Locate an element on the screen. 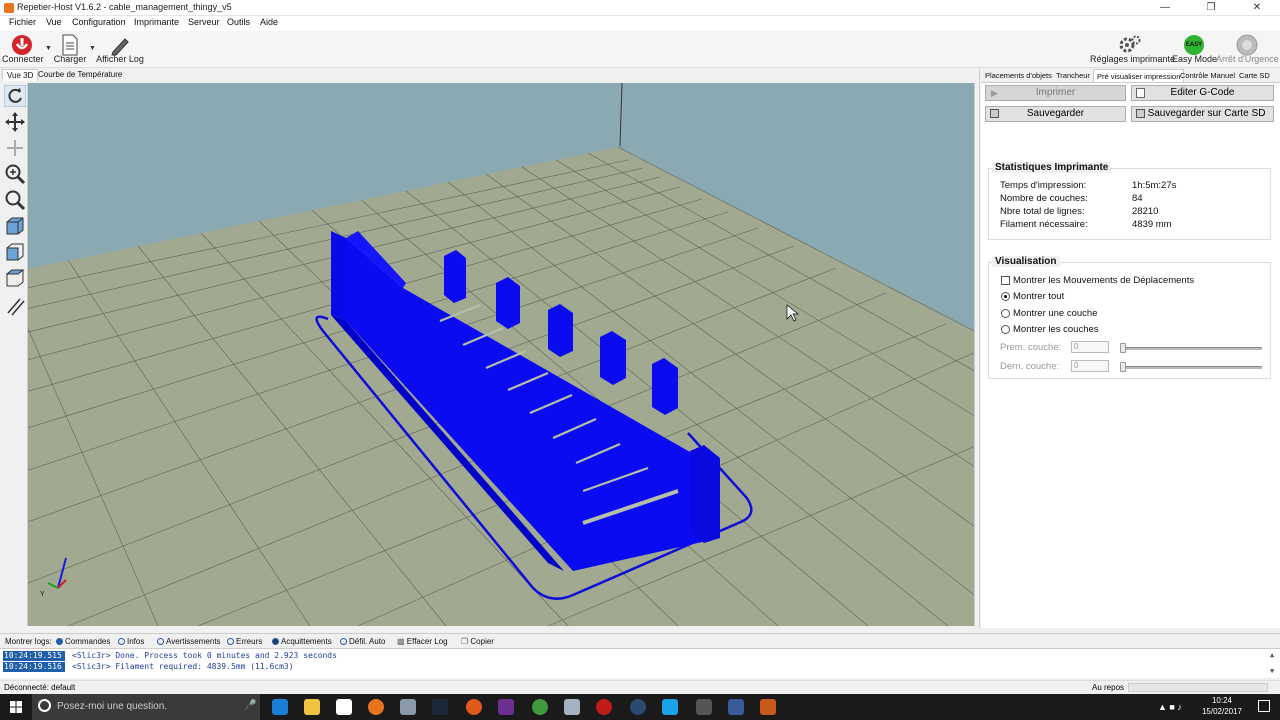  iso-view-icon is located at coordinates (15, 226).